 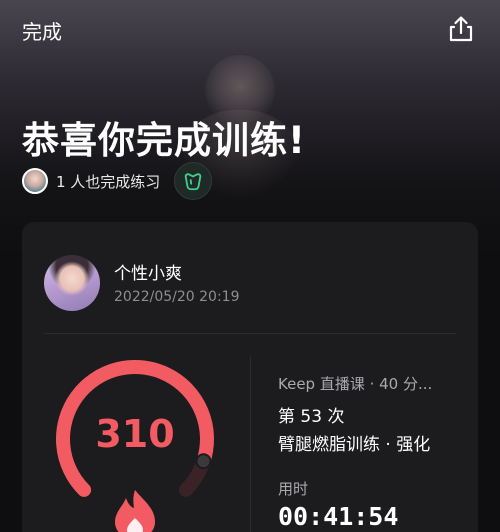 I want to click on thumbs-up-icon, so click(x=193, y=182).